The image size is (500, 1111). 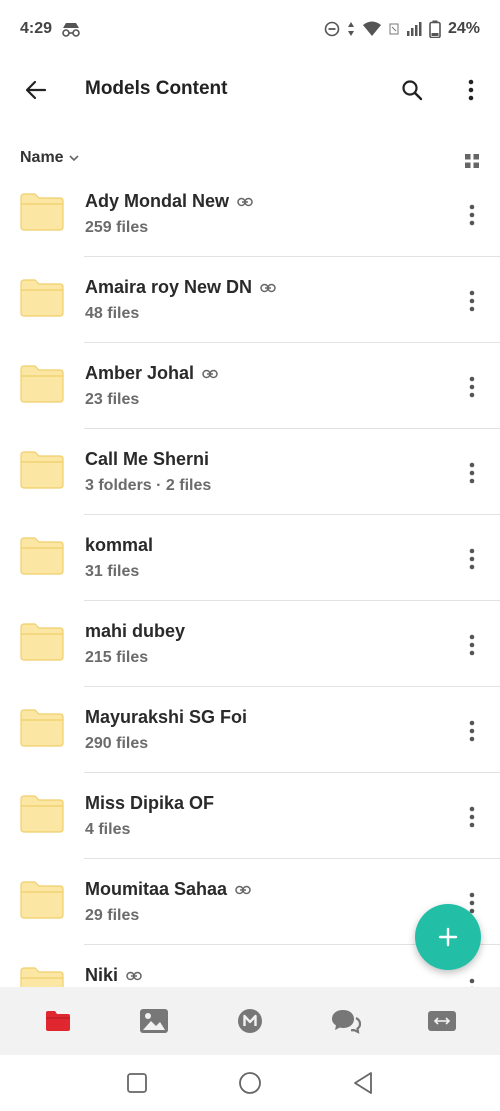 What do you see at coordinates (112, 571) in the screenshot?
I see `folder-meta: 31 files` at bounding box center [112, 571].